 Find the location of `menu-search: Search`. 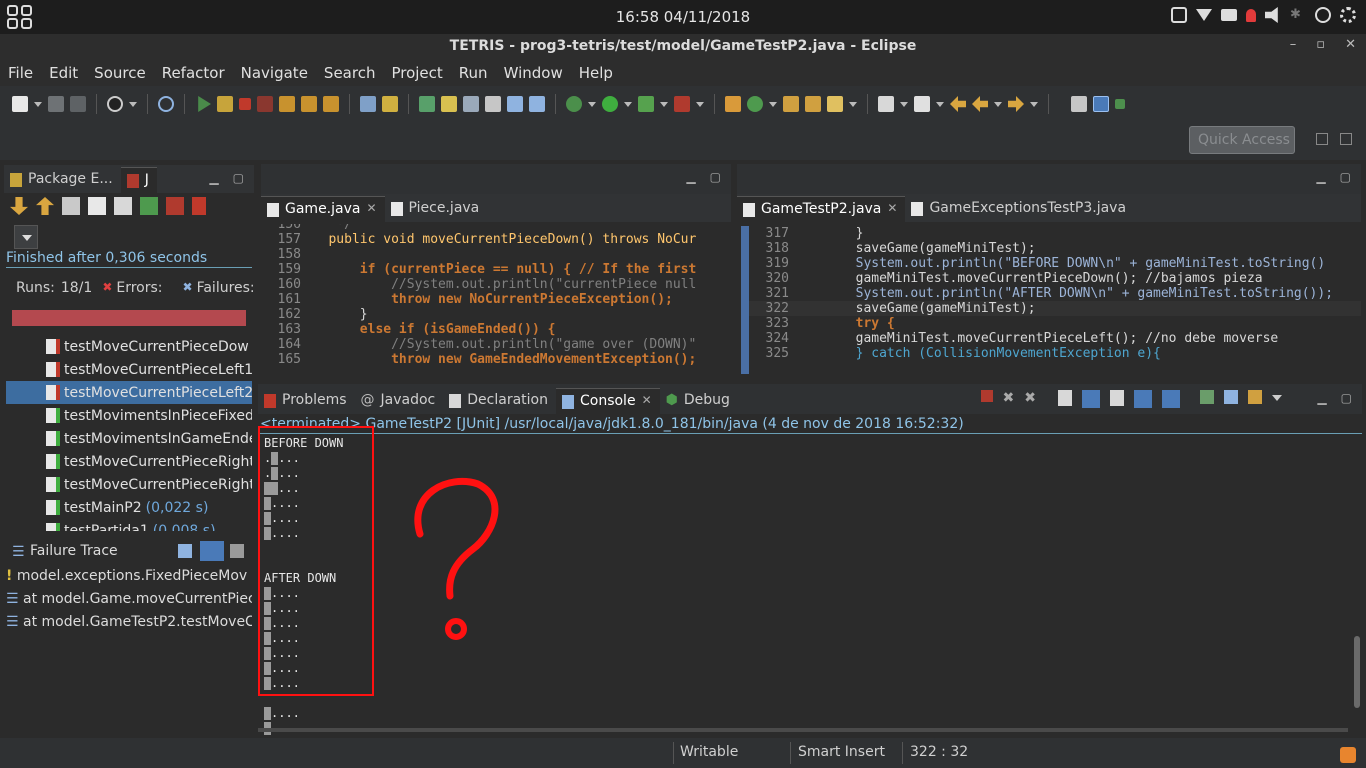

menu-search: Search is located at coordinates (354, 73).